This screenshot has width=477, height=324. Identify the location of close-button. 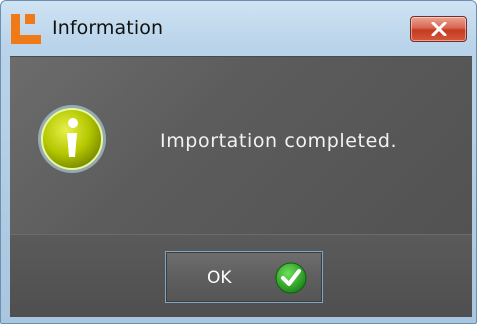
(438, 29).